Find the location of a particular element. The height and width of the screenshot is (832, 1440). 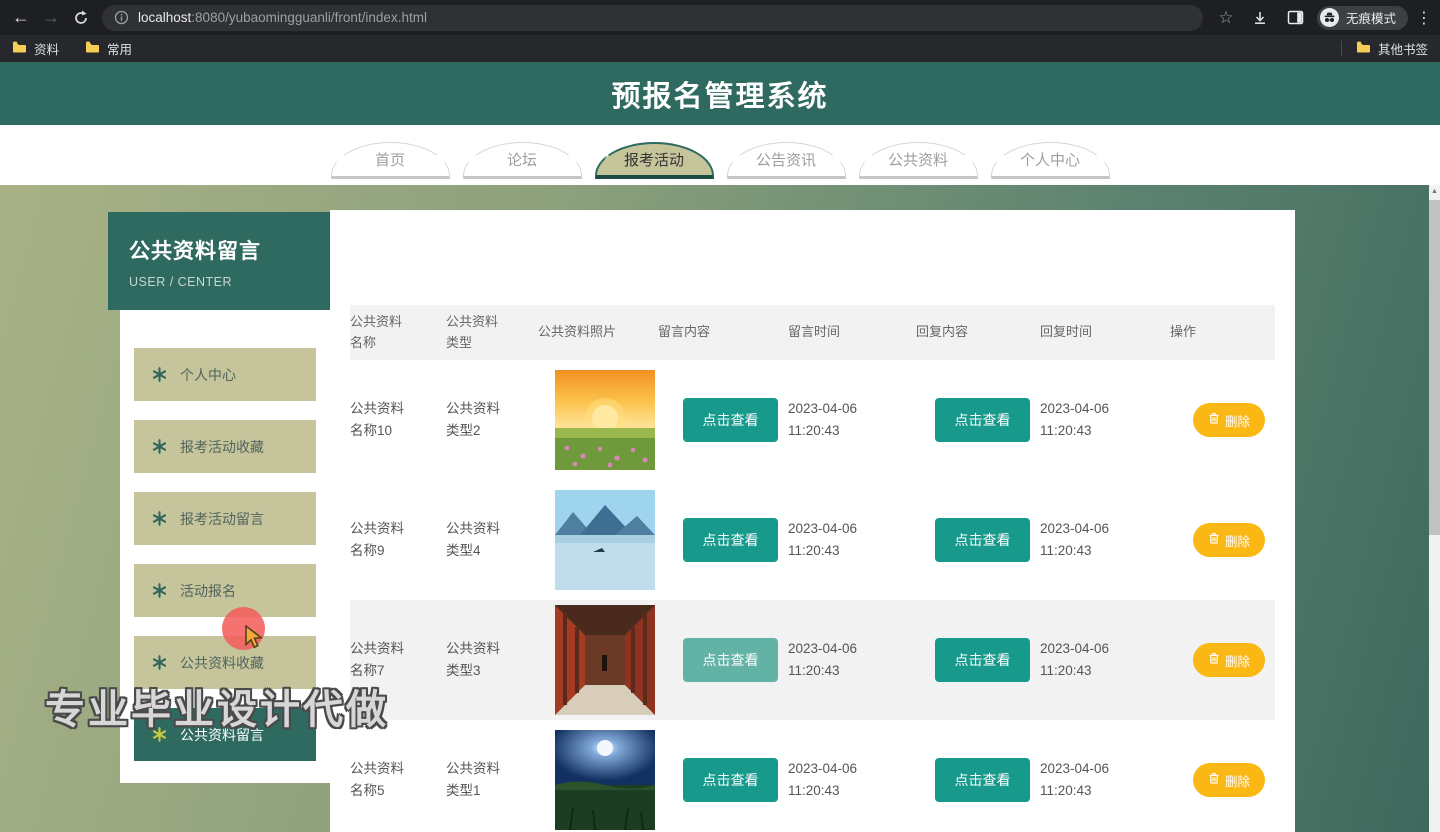

tab-0: 首页 is located at coordinates (390, 160).